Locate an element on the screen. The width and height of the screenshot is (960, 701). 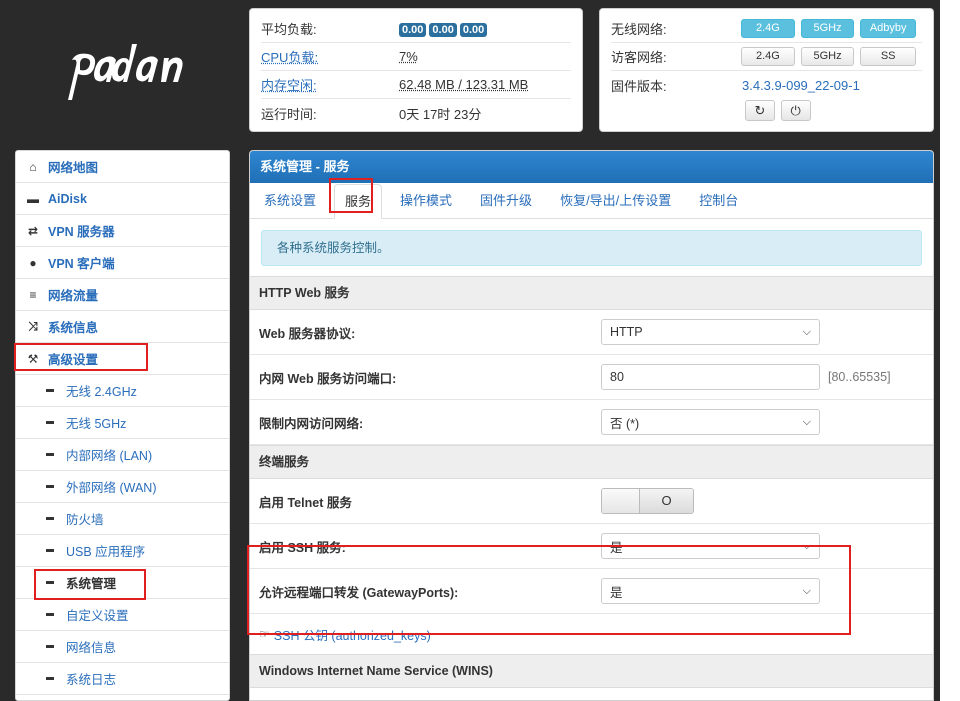
memory-free-link: 内存空闲: is located at coordinates (289, 85).